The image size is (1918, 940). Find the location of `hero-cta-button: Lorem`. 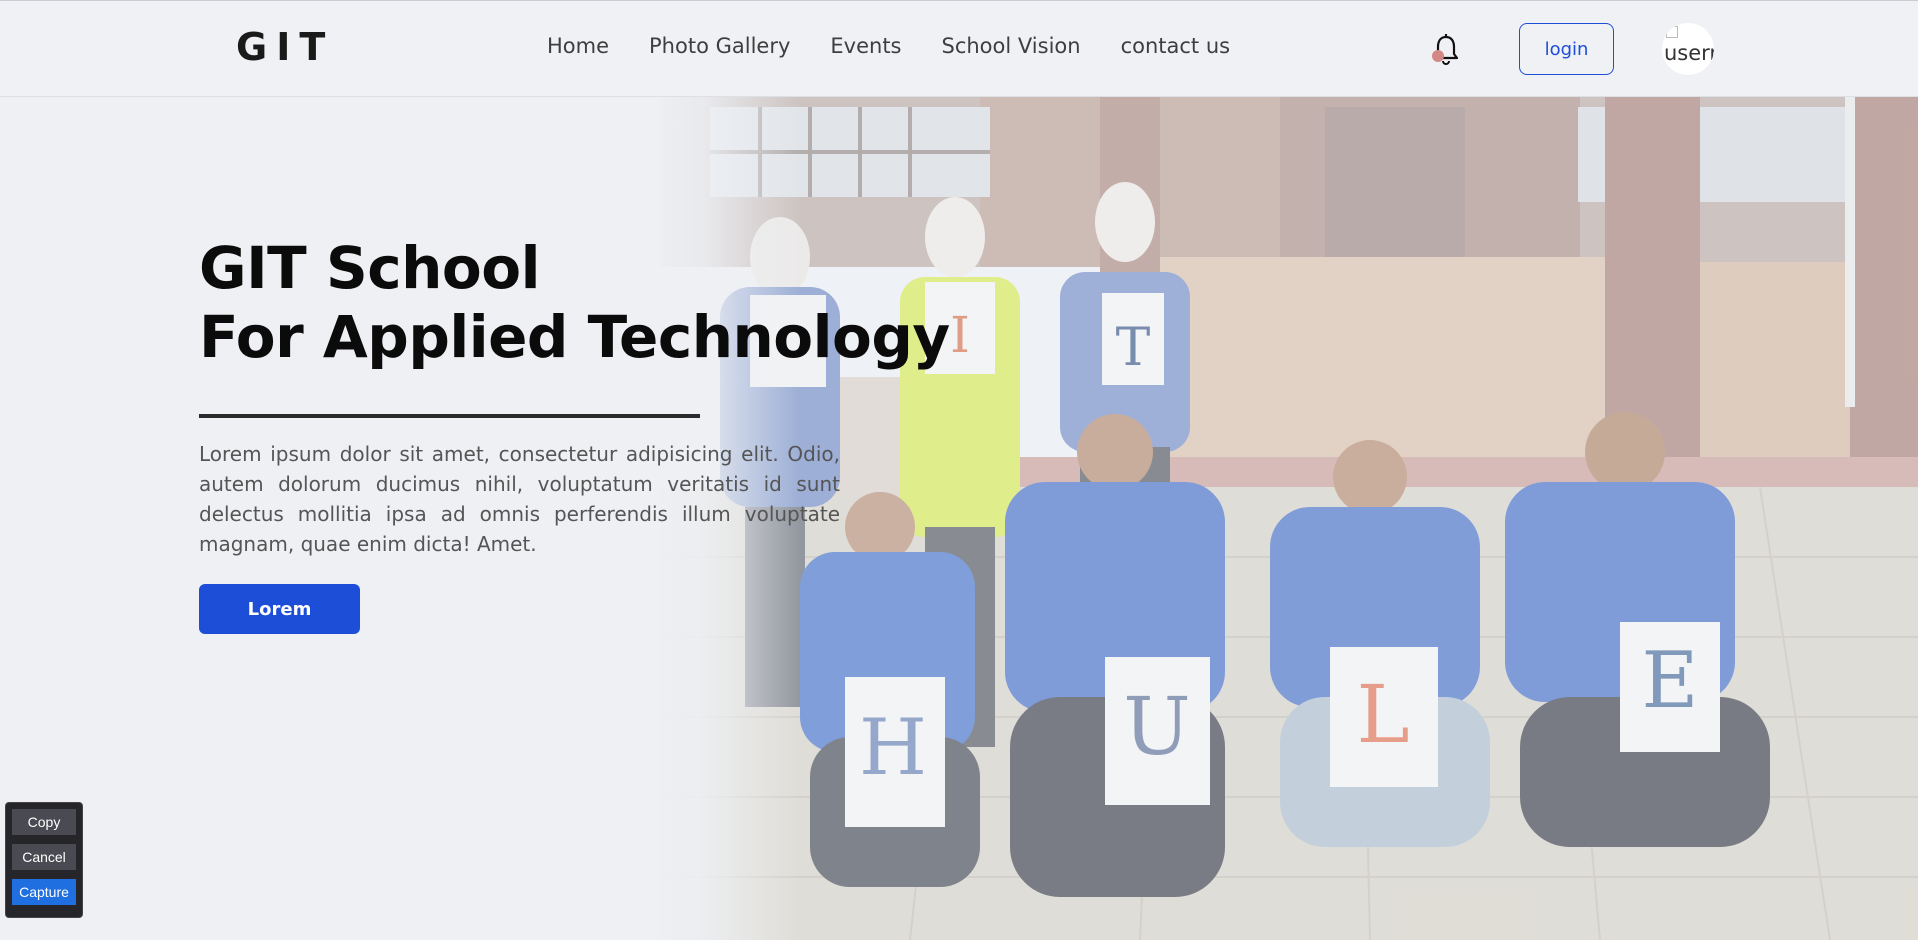

hero-cta-button: Lorem is located at coordinates (279, 609).